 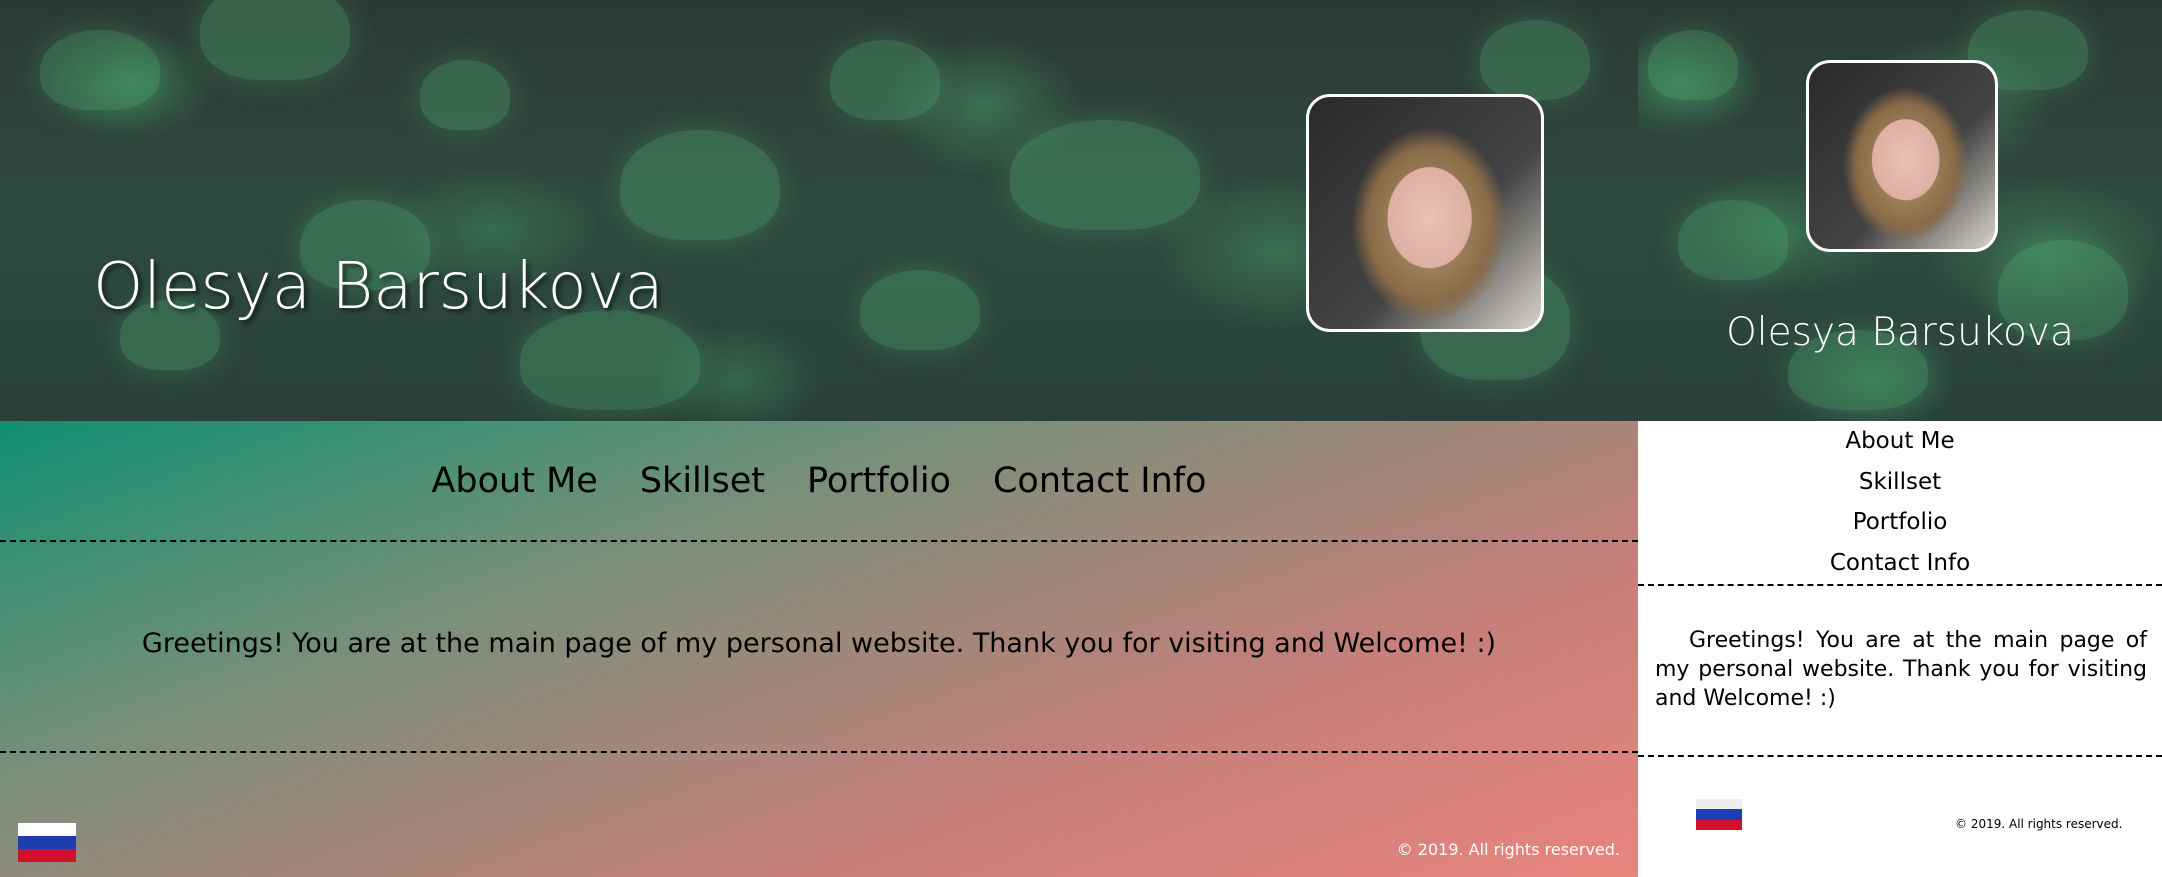 I want to click on nav-contact-info: Contact Info, so click(x=1100, y=481).